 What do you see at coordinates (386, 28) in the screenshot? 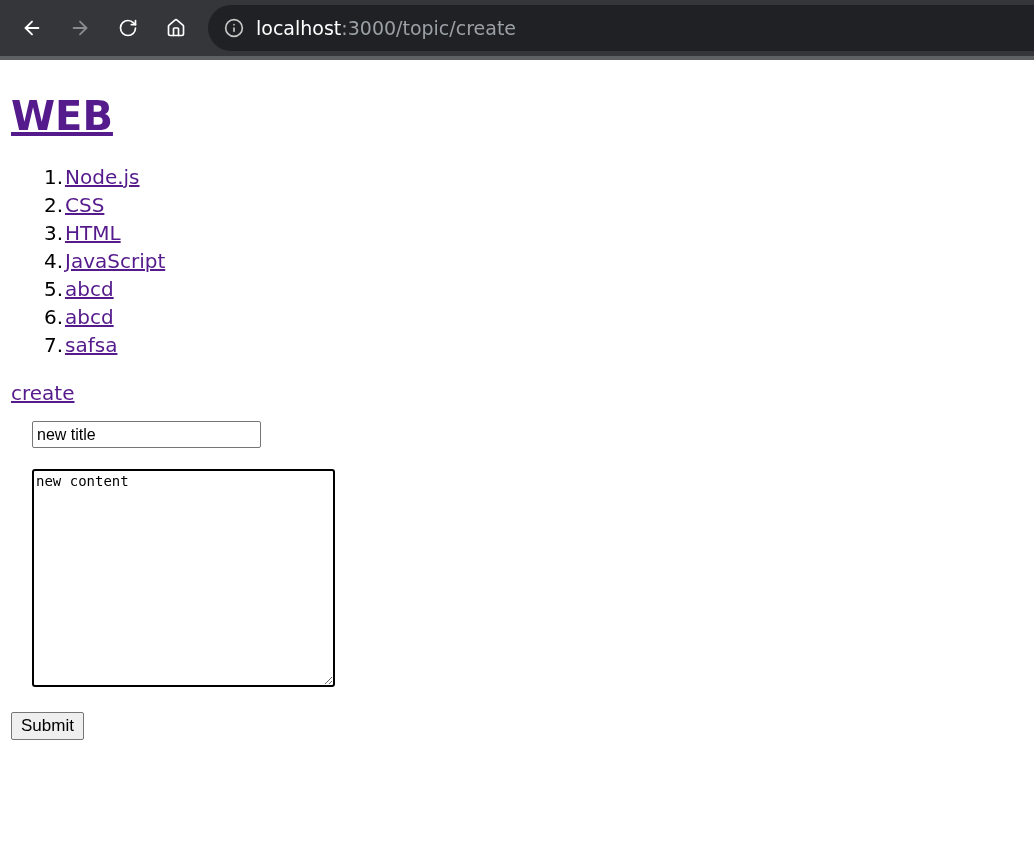
I see `url-text: localhost:3000/topic/create` at bounding box center [386, 28].